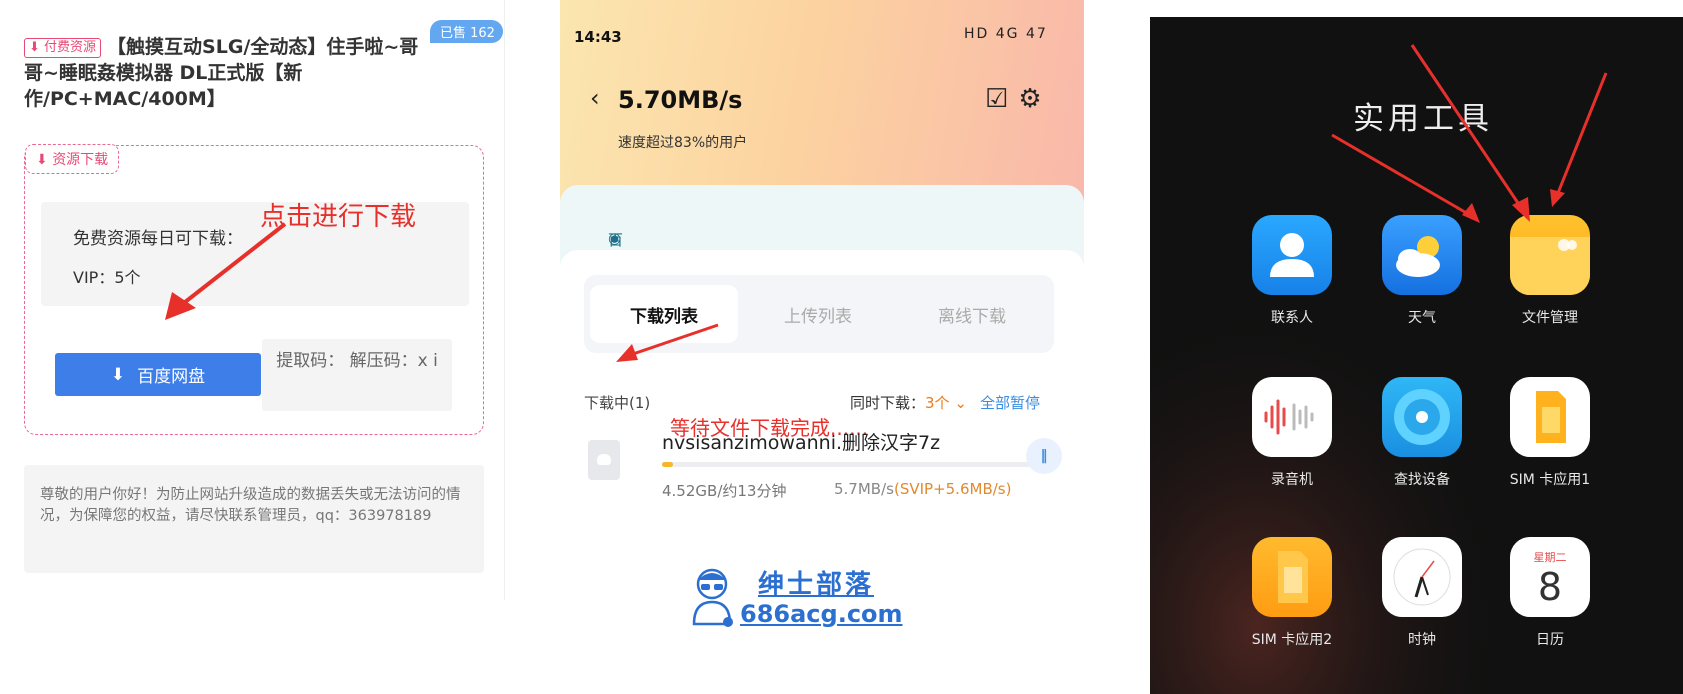 This screenshot has width=1683, height=694. What do you see at coordinates (226, 271) in the screenshot?
I see `annotation-arrow` at bounding box center [226, 271].